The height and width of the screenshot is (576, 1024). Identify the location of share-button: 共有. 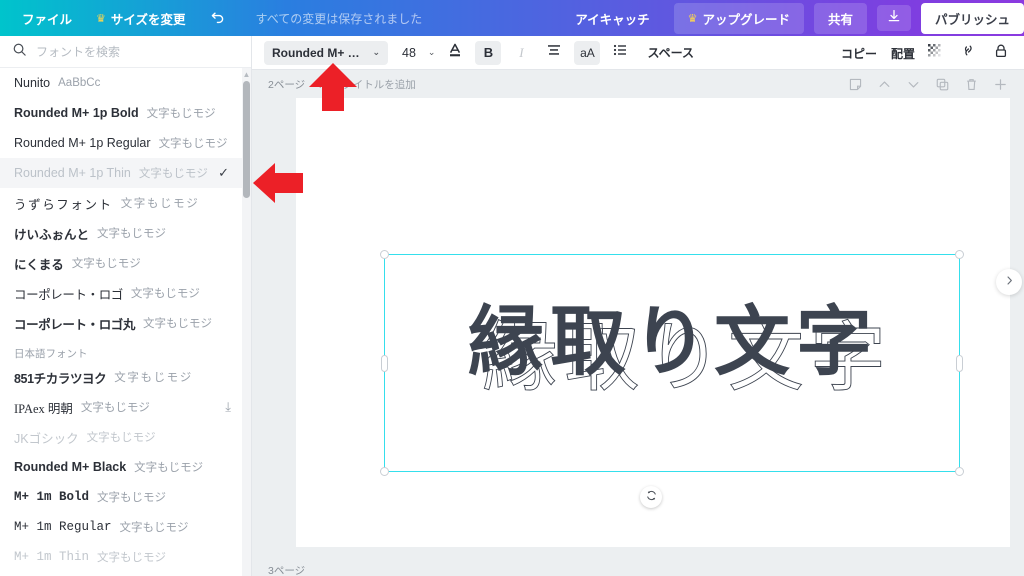
(840, 18).